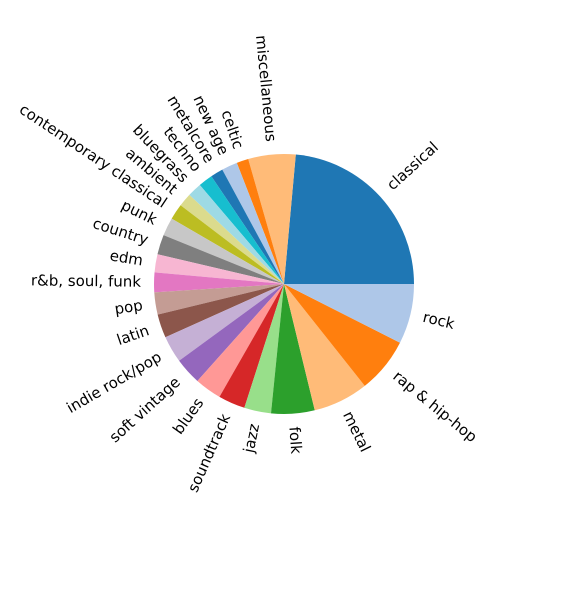 The height and width of the screenshot is (597, 568). I want to click on pie-label-rap-hip-hop: rap & hip-hop, so click(434, 406).